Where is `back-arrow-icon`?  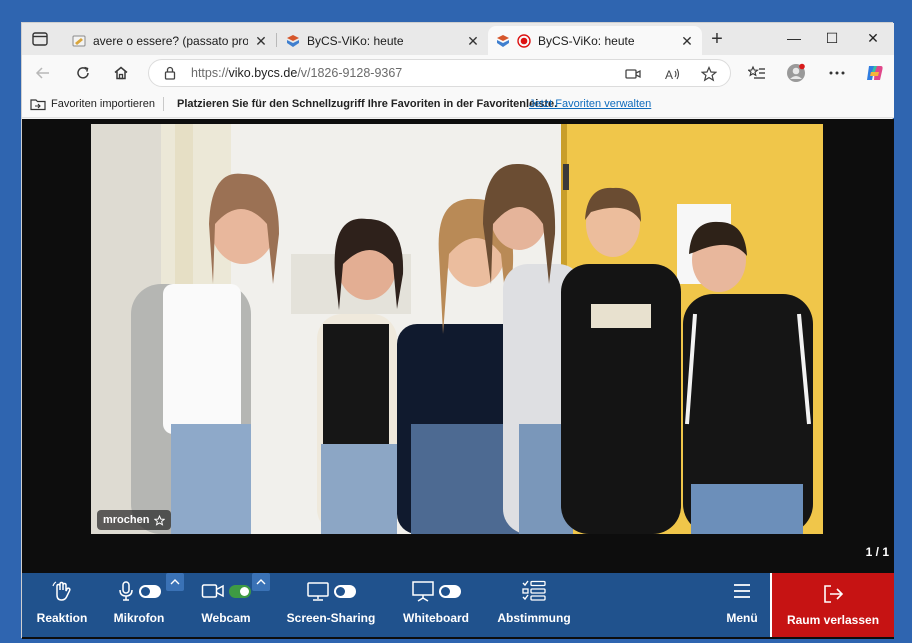
back-arrow-icon is located at coordinates (43, 73).